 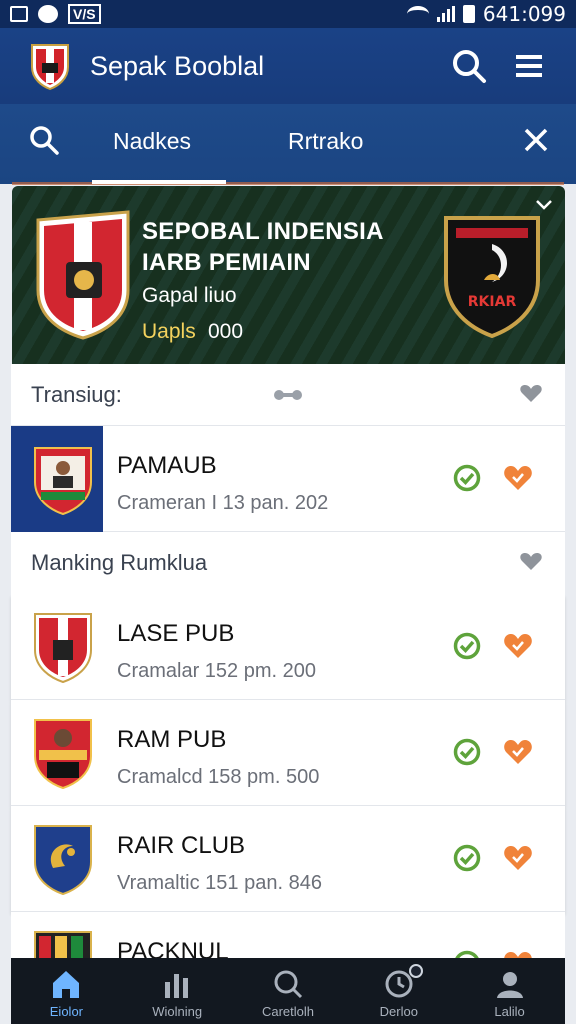 I want to click on wifi-icon, so click(x=417, y=14).